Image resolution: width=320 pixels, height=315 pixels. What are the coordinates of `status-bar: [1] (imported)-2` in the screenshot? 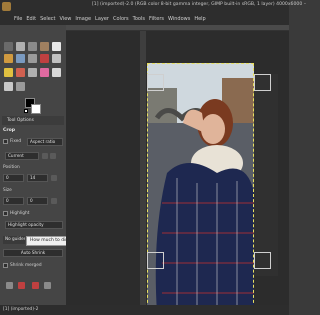 It's located at (144, 310).